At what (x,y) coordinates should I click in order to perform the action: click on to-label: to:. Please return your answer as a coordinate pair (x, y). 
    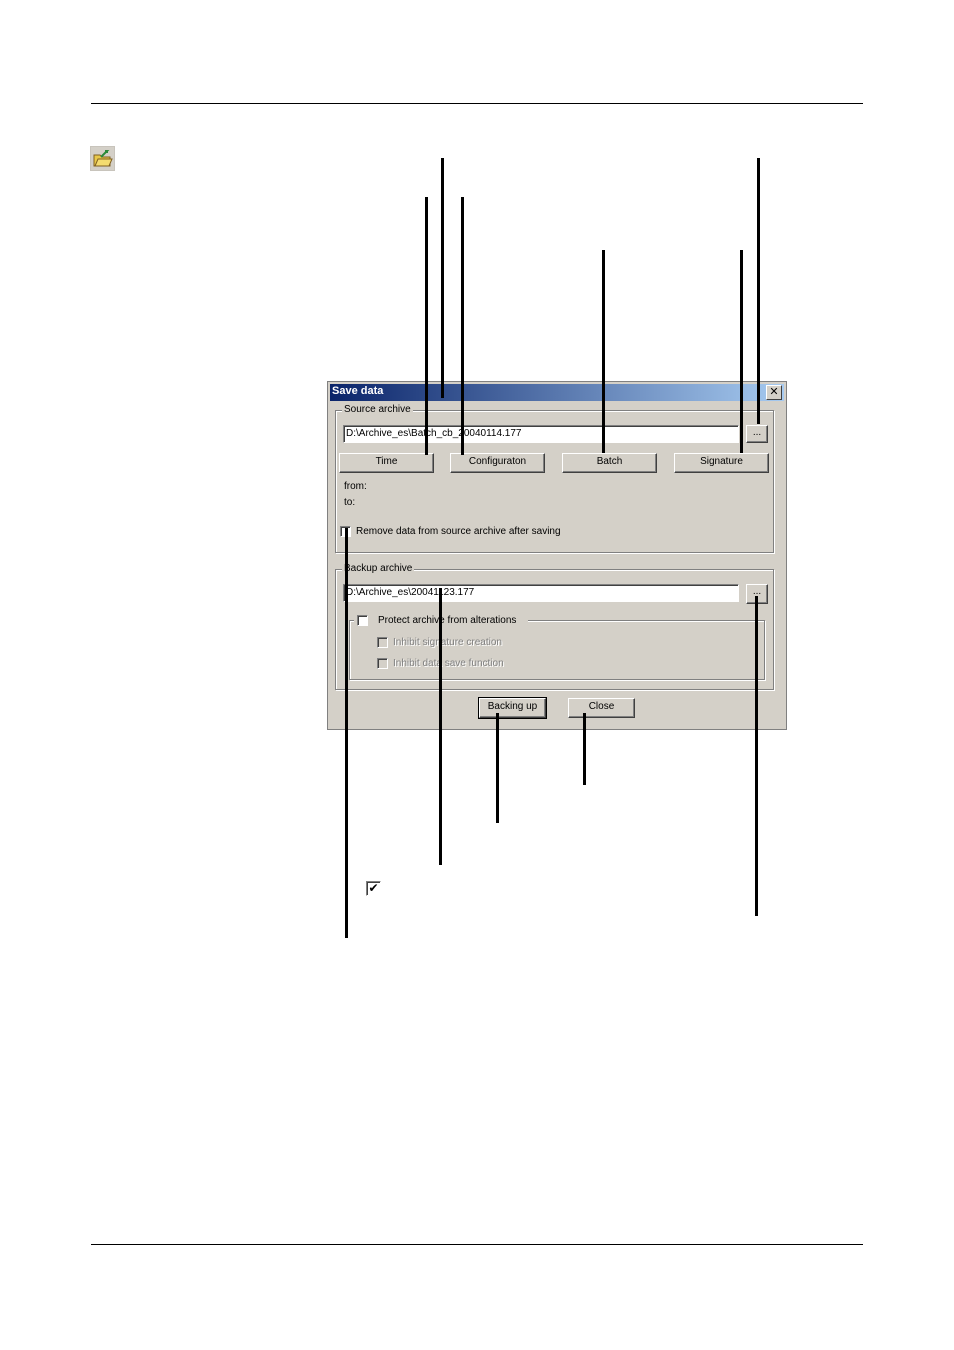
    Looking at the image, I should click on (350, 502).